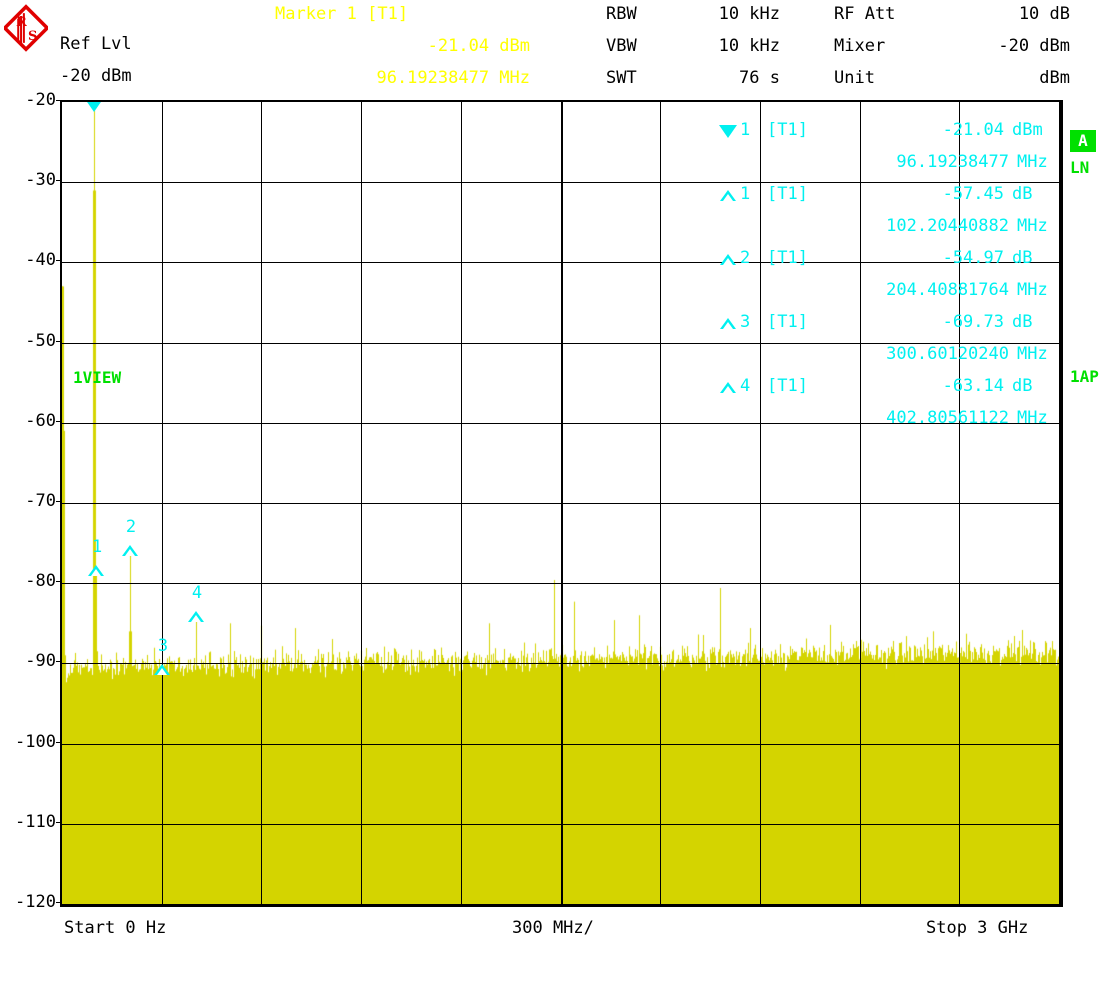 This screenshot has height=986, width=1120. What do you see at coordinates (163, 645) in the screenshot?
I see `trace-marker-label: 3` at bounding box center [163, 645].